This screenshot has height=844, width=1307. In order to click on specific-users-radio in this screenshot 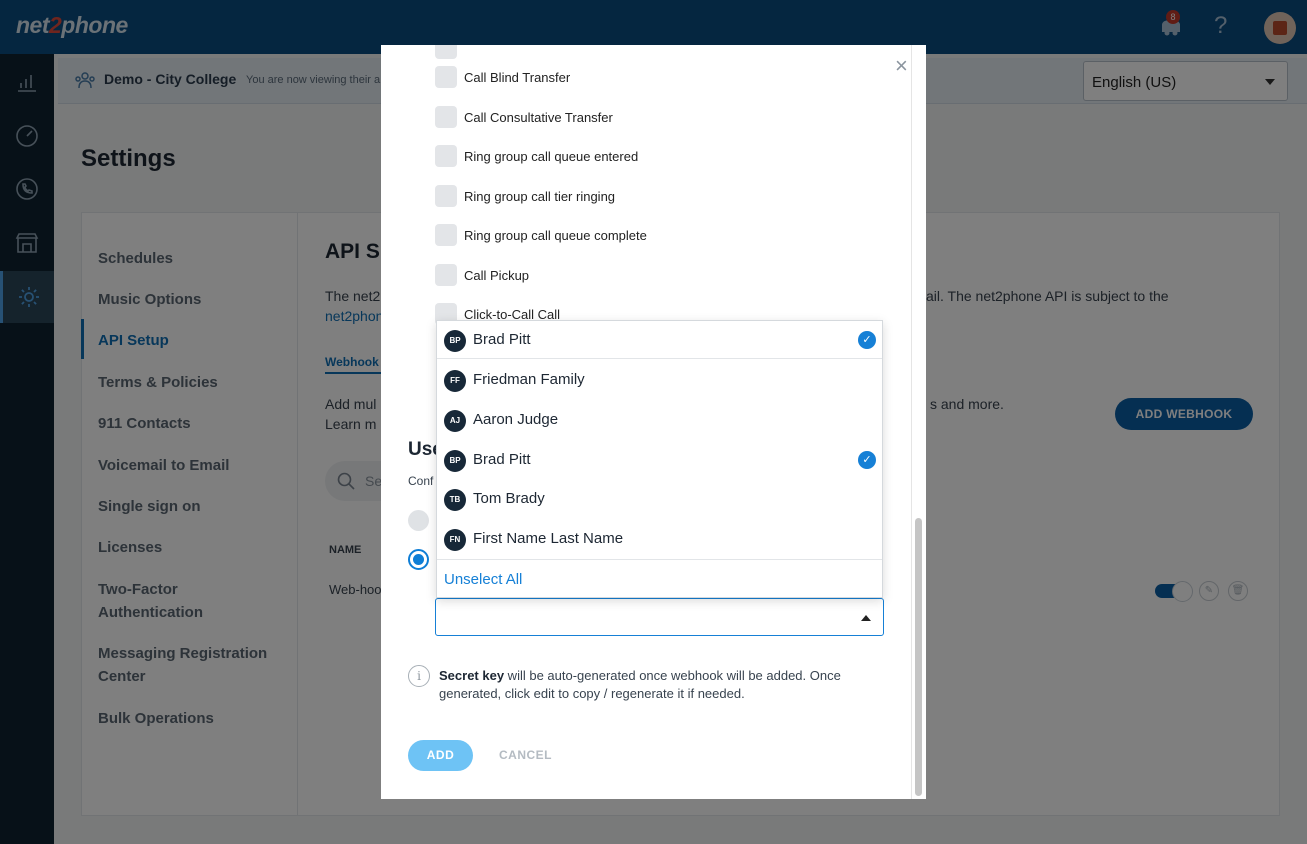, I will do `click(418, 559)`.